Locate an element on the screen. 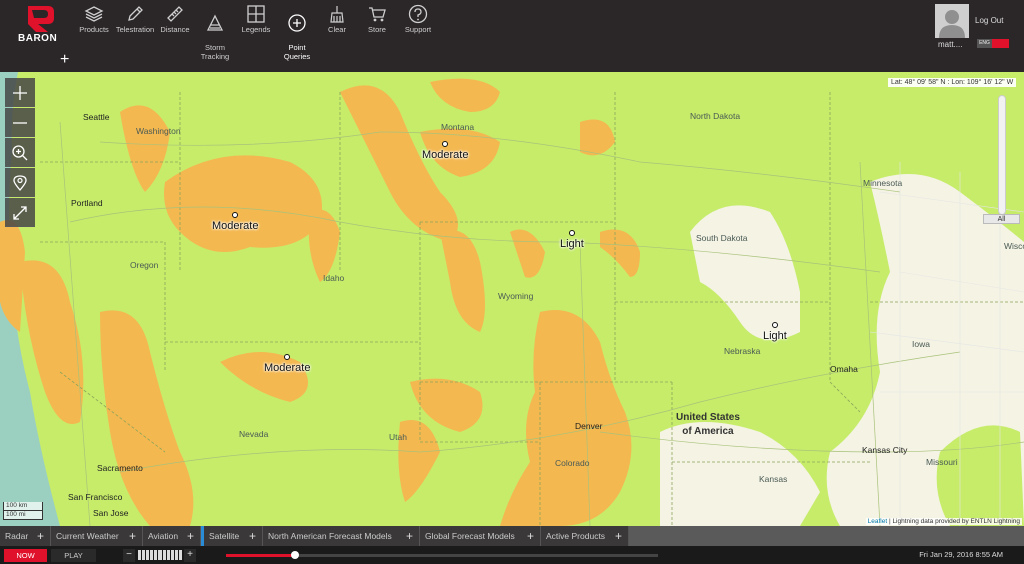 The image size is (1024, 564). tab-global-forecast-models: Global Forecast Models + is located at coordinates (480, 536).